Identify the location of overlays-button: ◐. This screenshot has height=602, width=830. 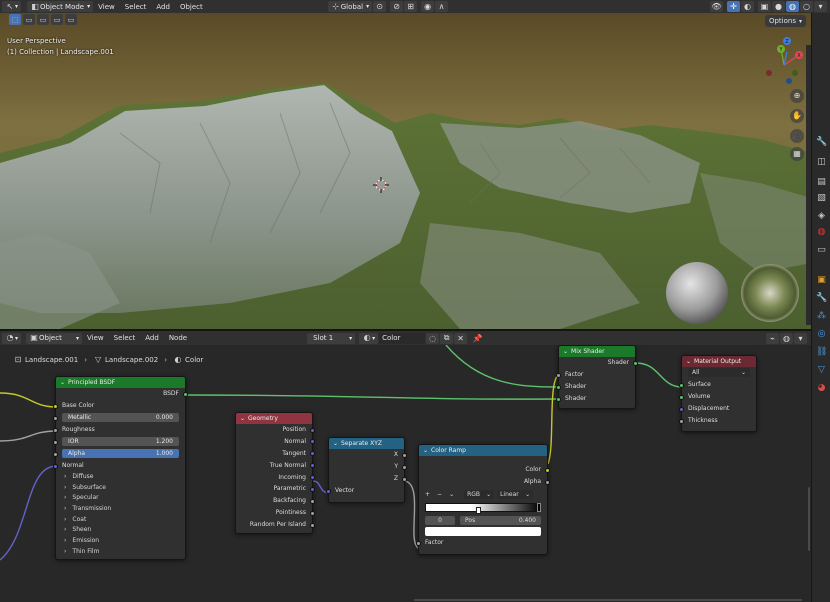
(747, 6).